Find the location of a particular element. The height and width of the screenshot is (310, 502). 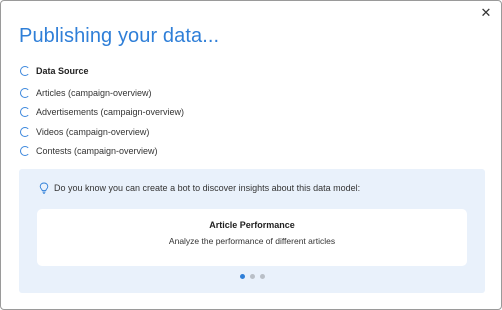

step-contests: Contests (campaign-overview) is located at coordinates (89, 151).